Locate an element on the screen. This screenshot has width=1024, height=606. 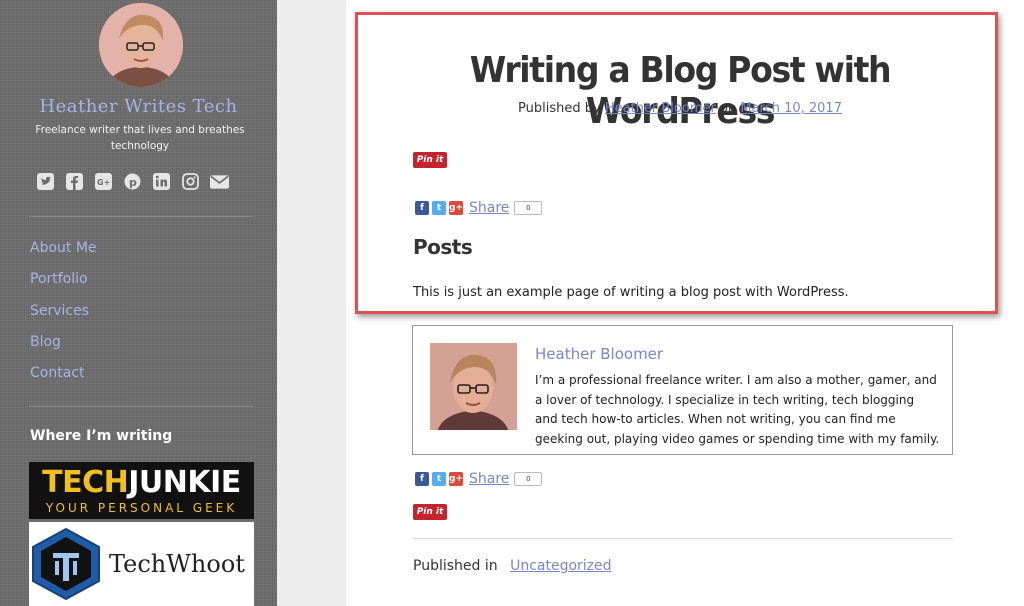
nav-services: Services is located at coordinates (63, 318).